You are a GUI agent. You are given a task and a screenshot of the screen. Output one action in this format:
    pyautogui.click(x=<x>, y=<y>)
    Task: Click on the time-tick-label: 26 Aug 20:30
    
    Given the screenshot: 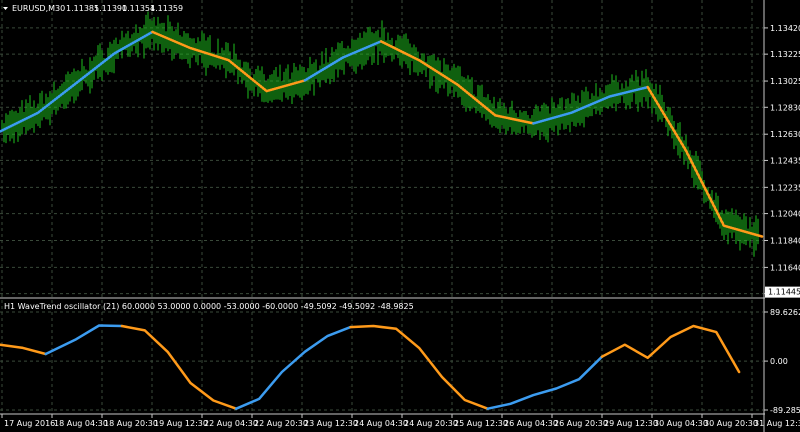 What is the action you would take?
    pyautogui.click(x=581, y=423)
    